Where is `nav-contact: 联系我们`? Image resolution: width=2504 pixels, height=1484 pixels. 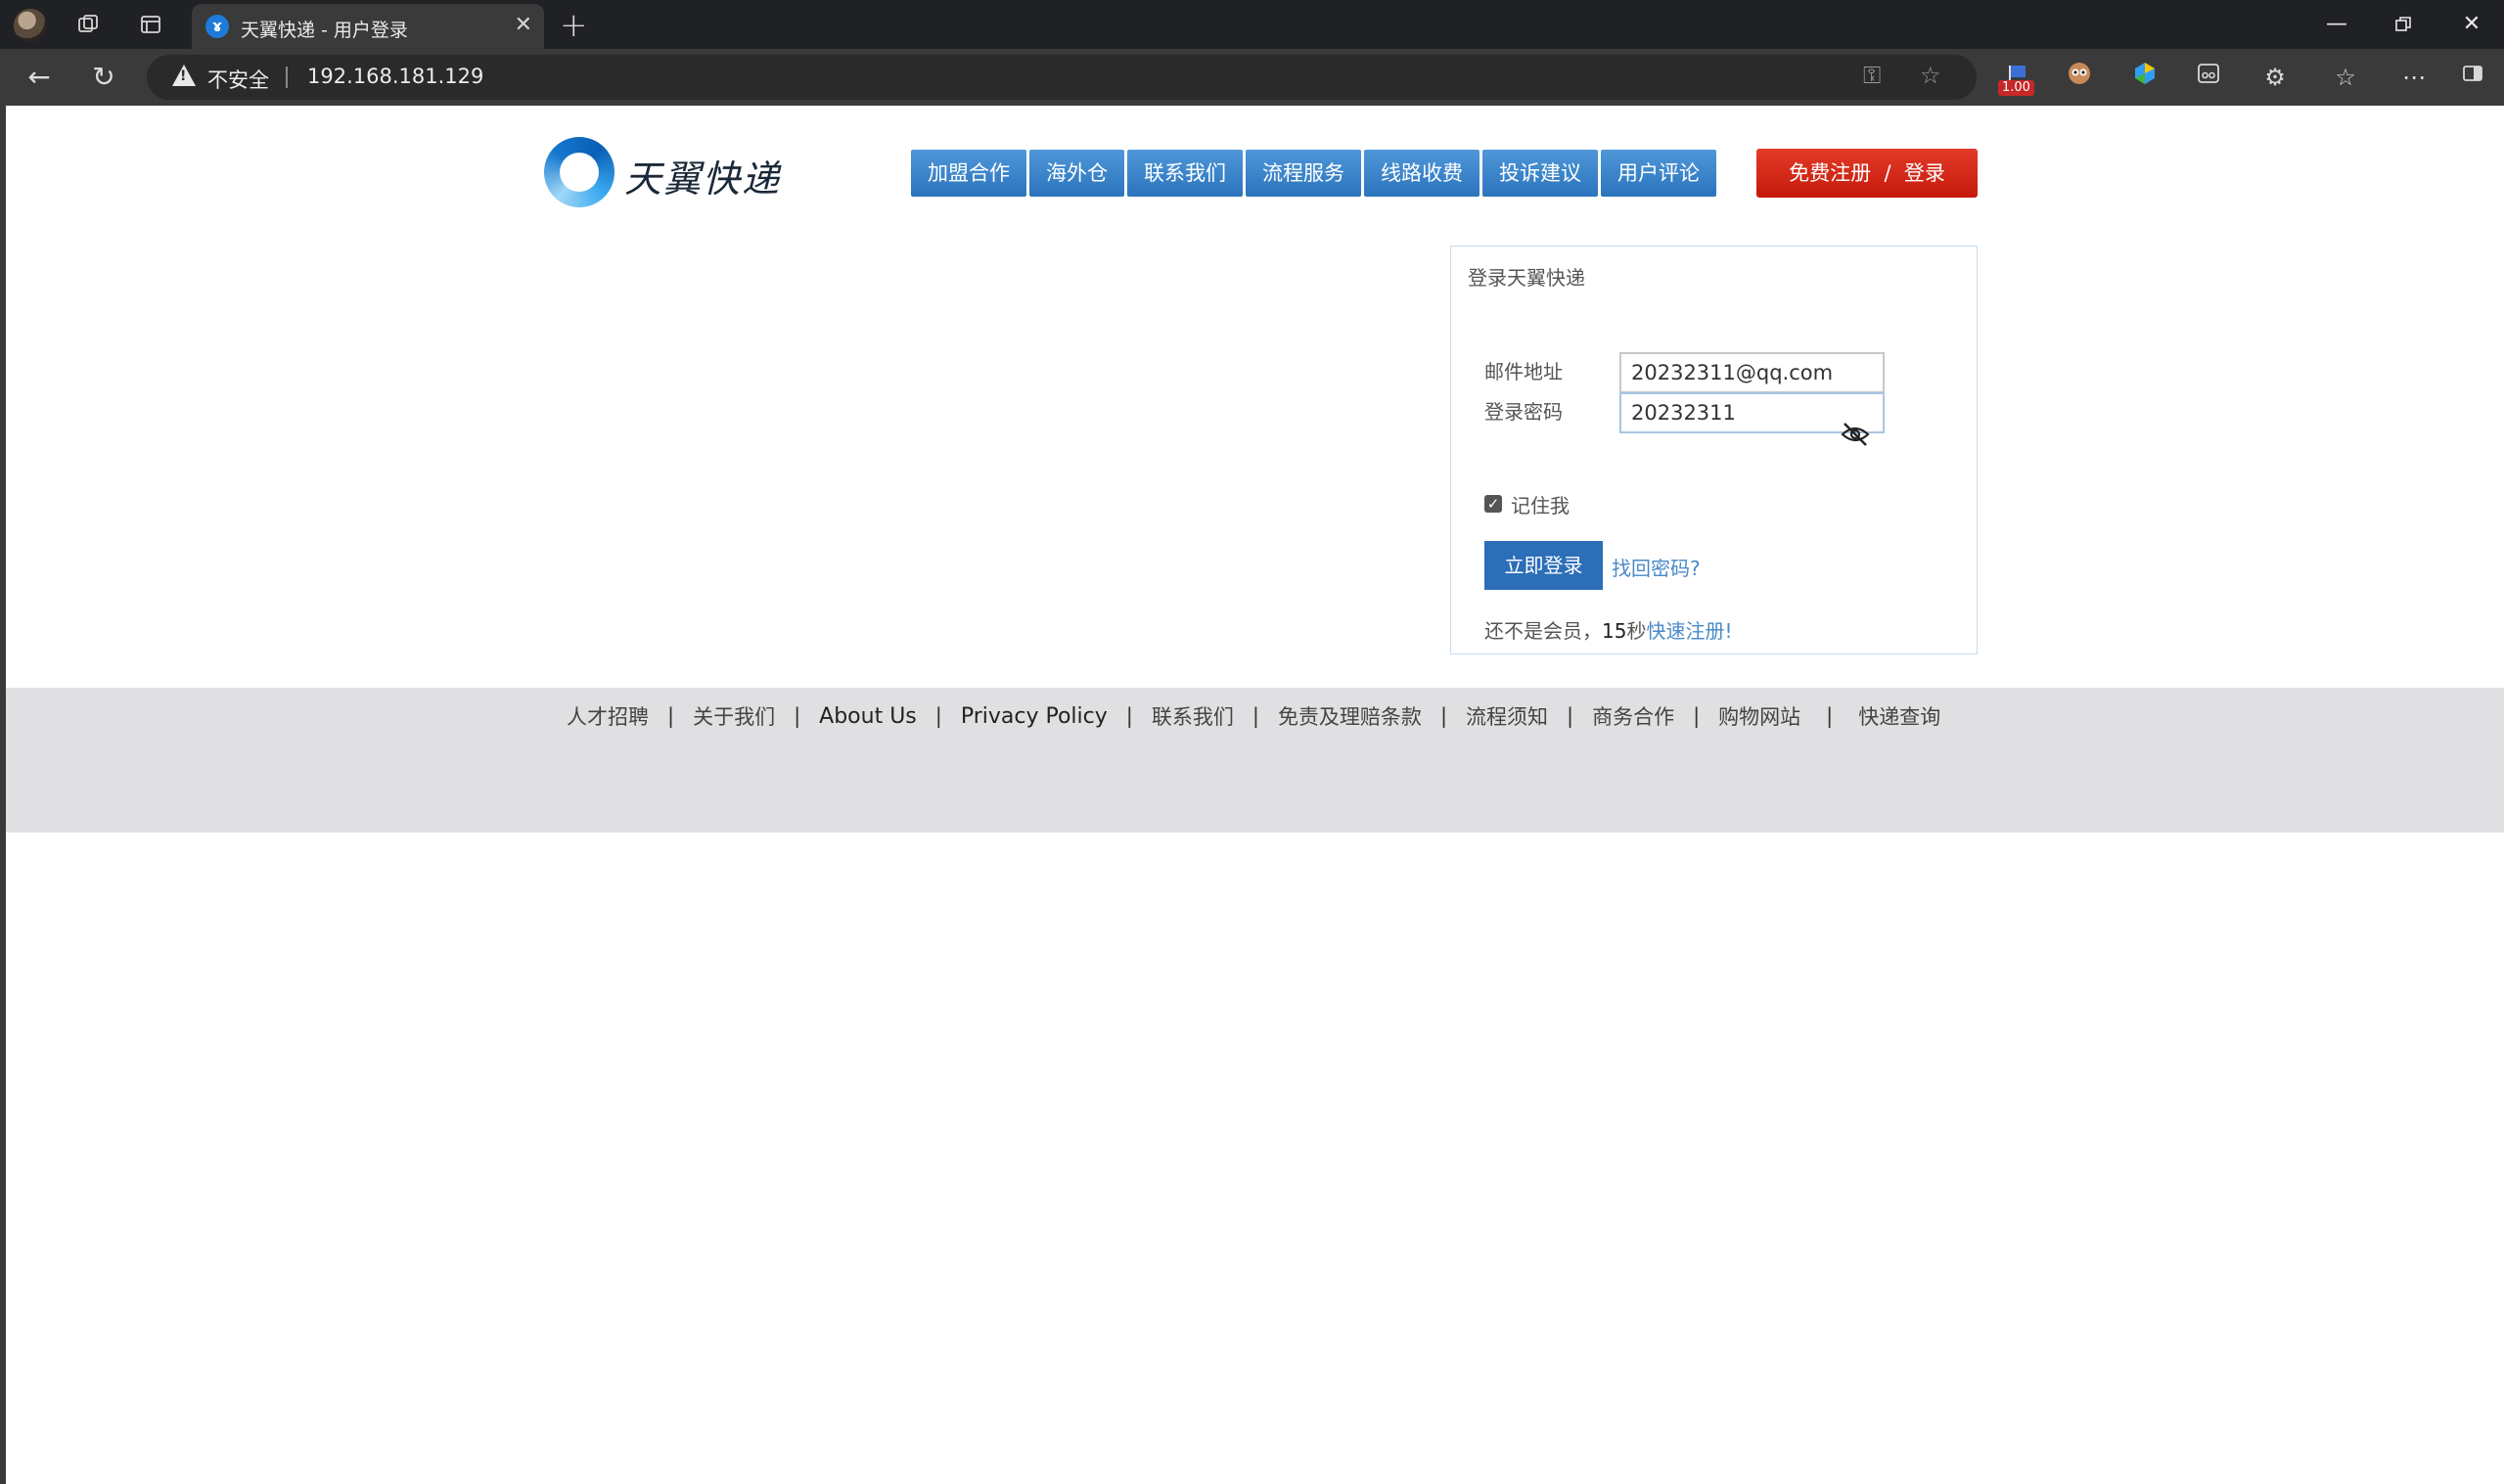
nav-contact: 联系我们 is located at coordinates (1185, 173).